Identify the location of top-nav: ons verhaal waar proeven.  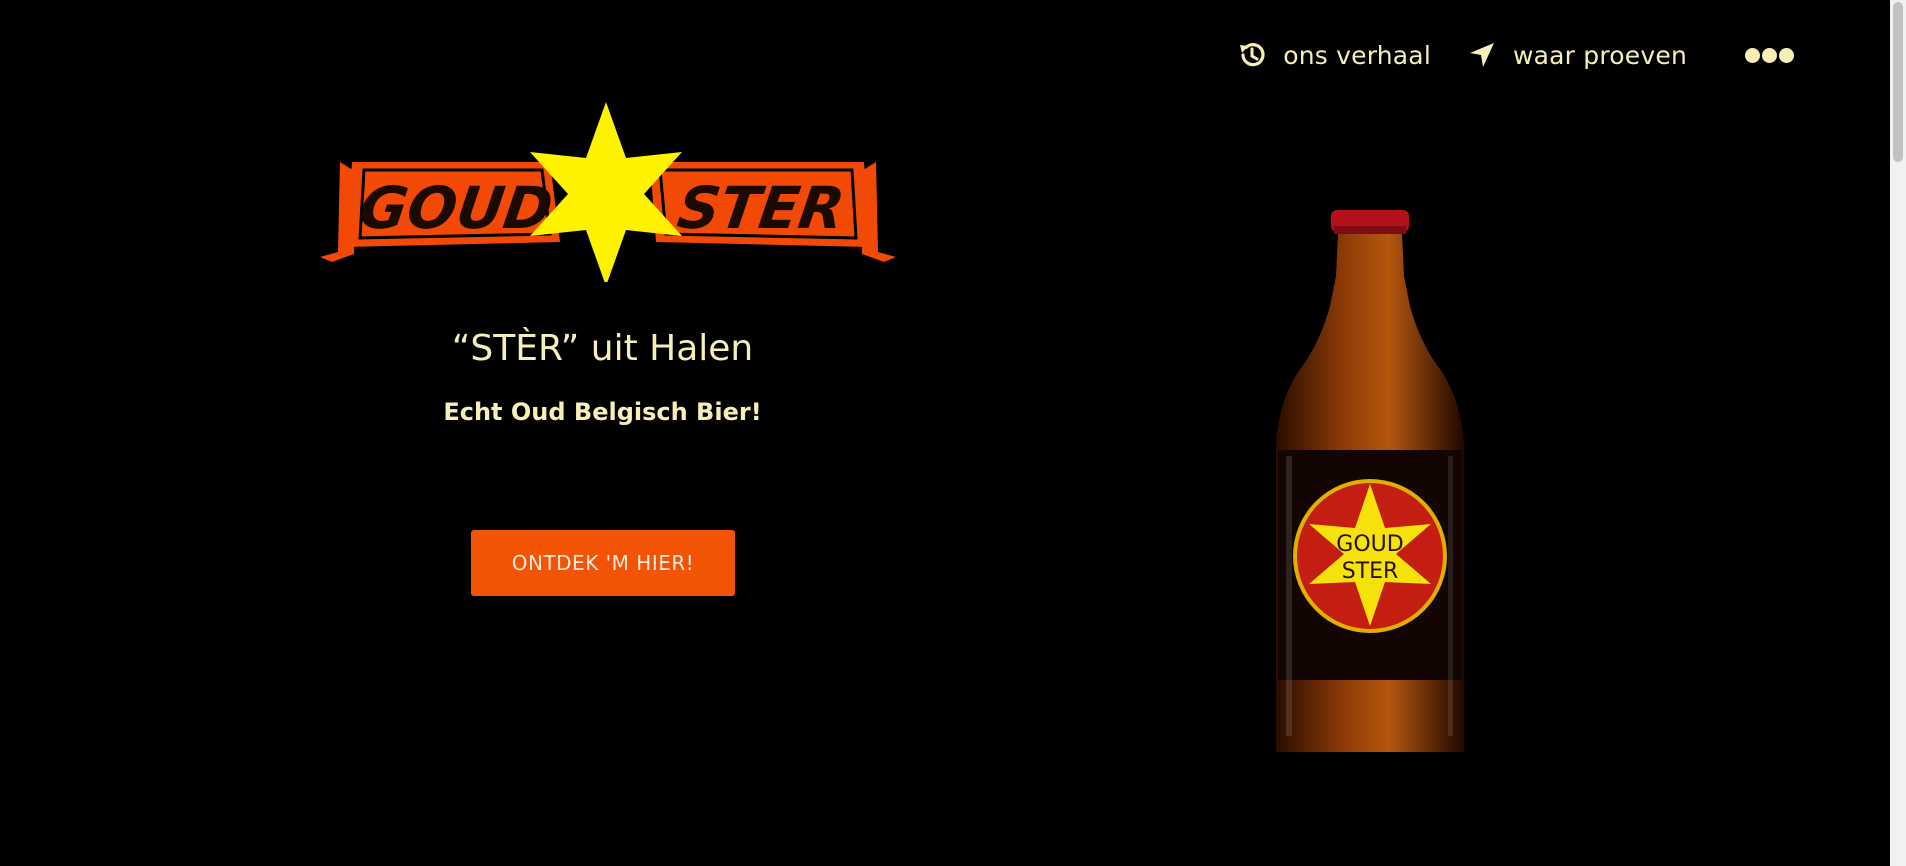
(1498, 55).